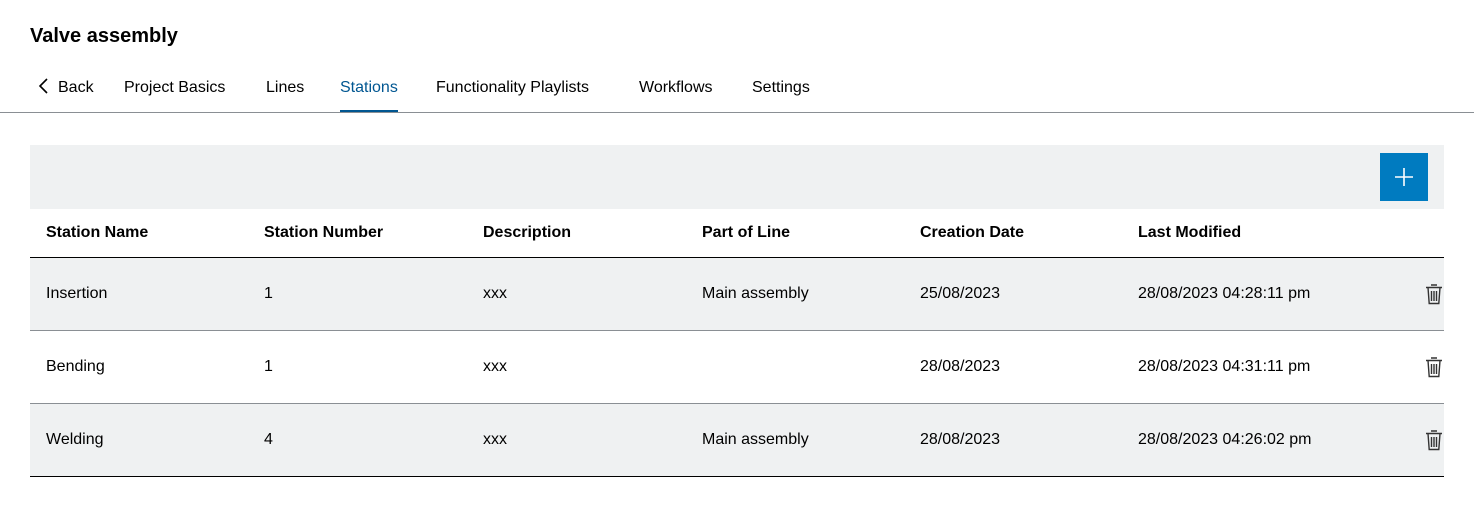 The height and width of the screenshot is (514, 1474). I want to click on cell-station-number: 4, so click(357, 440).